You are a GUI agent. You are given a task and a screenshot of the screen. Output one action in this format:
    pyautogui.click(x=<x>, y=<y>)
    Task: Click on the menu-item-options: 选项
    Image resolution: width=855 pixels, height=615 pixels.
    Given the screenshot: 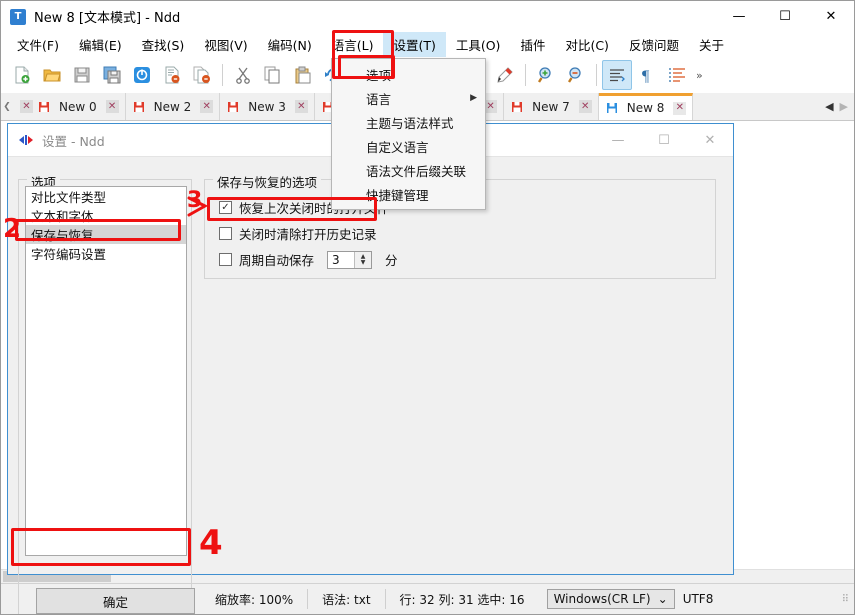 What is the action you would take?
    pyautogui.click(x=408, y=74)
    